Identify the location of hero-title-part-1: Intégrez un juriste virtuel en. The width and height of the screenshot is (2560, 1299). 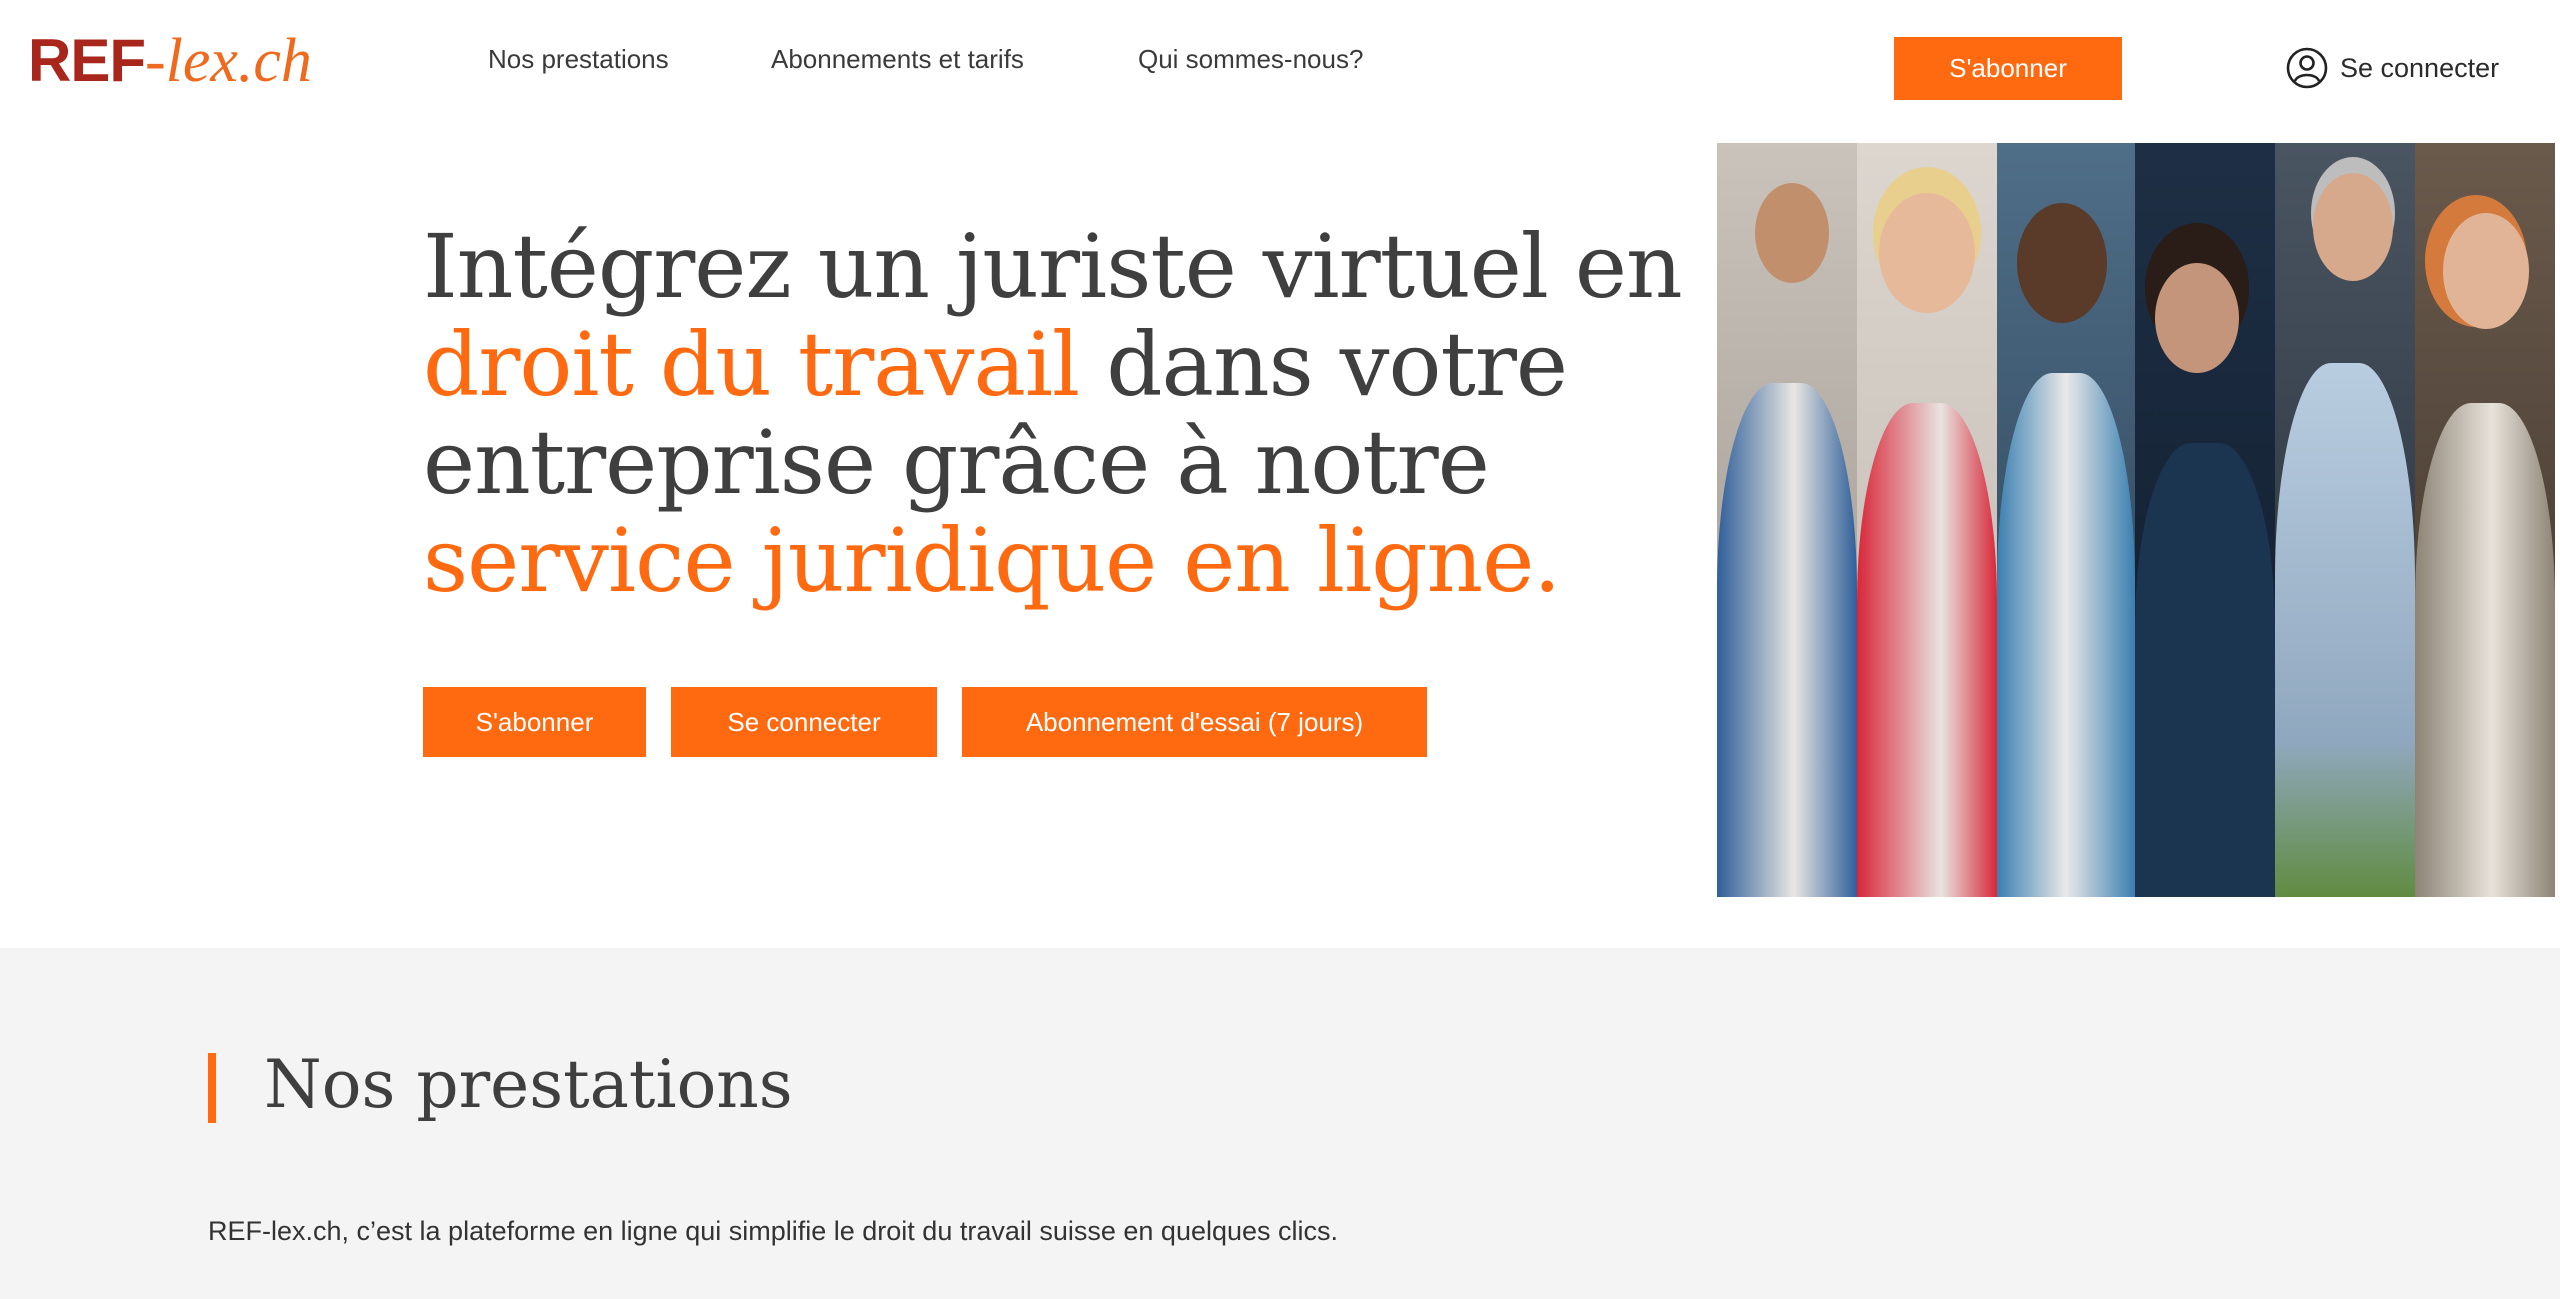
(1053, 266).